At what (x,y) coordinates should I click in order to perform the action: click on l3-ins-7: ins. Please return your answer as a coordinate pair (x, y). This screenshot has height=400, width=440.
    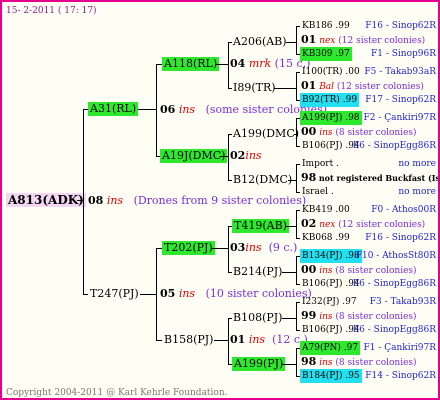
    Looking at the image, I should click on (326, 363).